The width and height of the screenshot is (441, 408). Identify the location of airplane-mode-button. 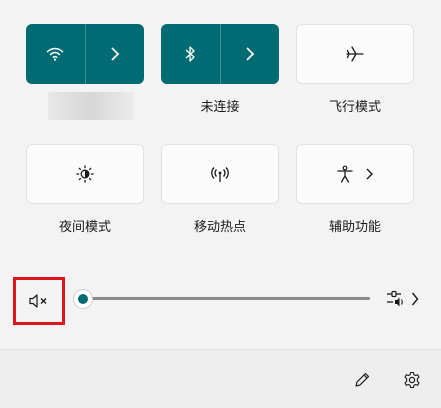
(355, 54).